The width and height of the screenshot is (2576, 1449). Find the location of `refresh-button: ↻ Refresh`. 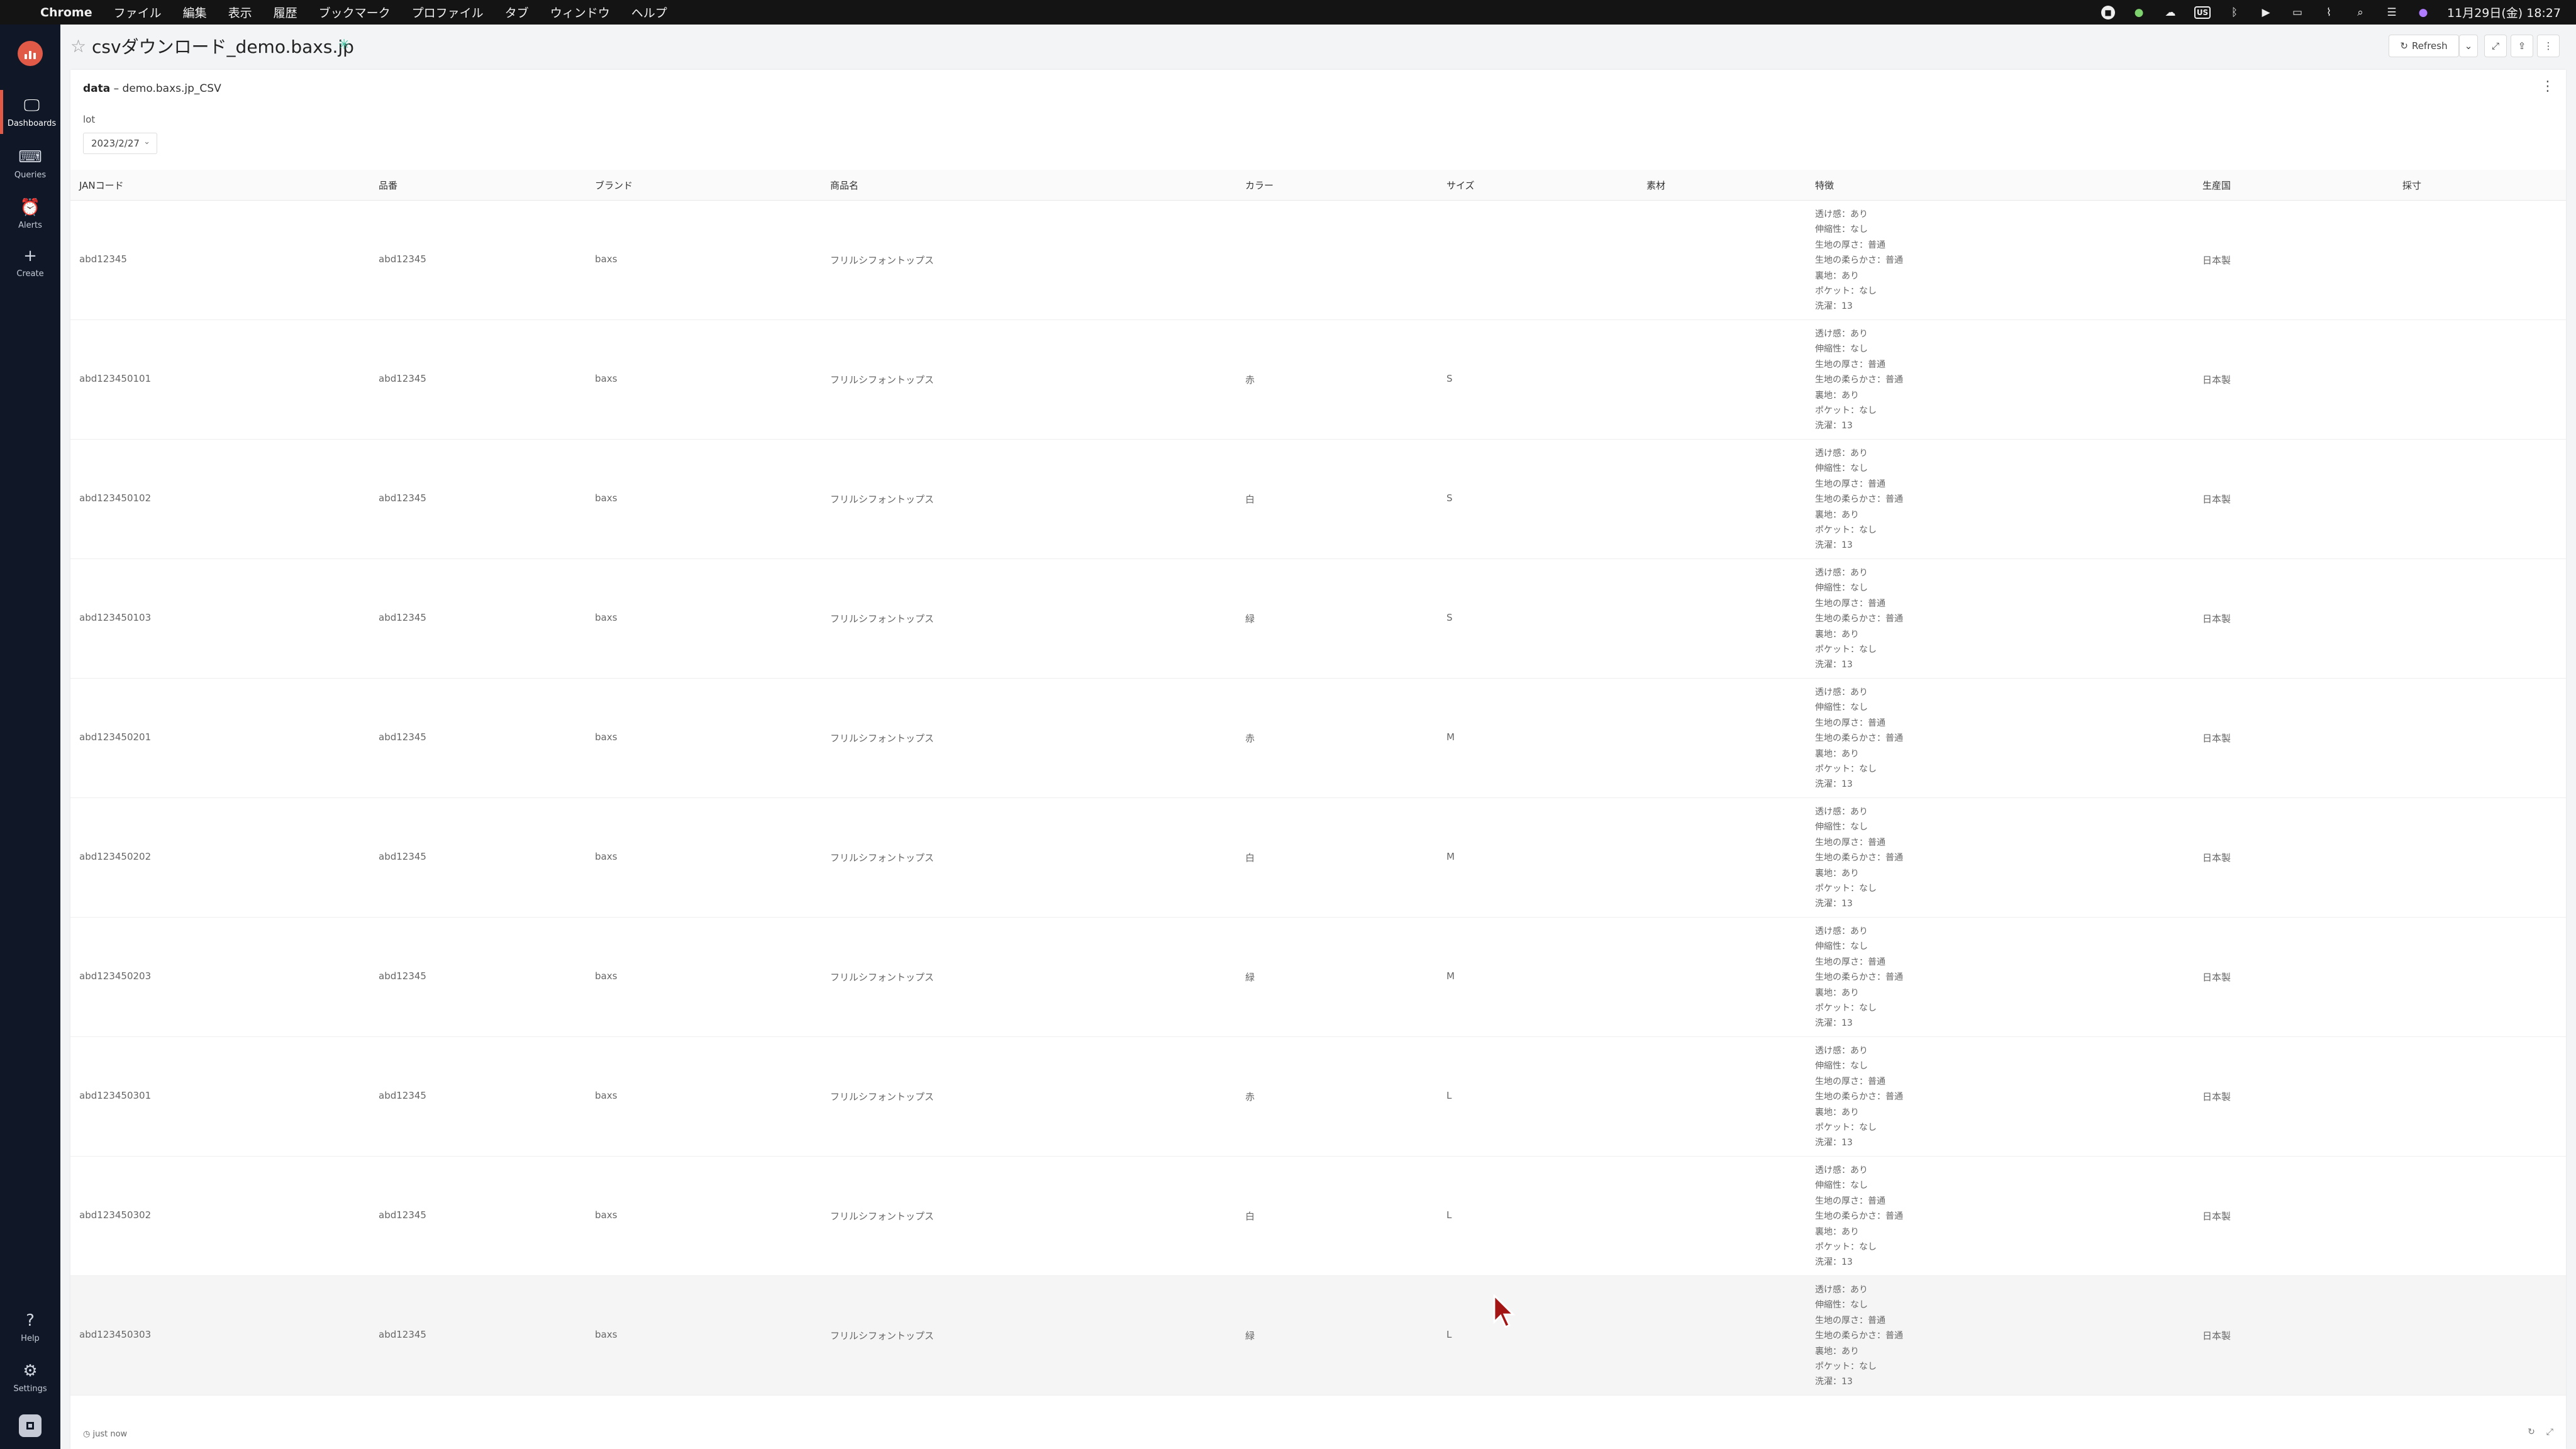

refresh-button: ↻ Refresh is located at coordinates (2424, 46).